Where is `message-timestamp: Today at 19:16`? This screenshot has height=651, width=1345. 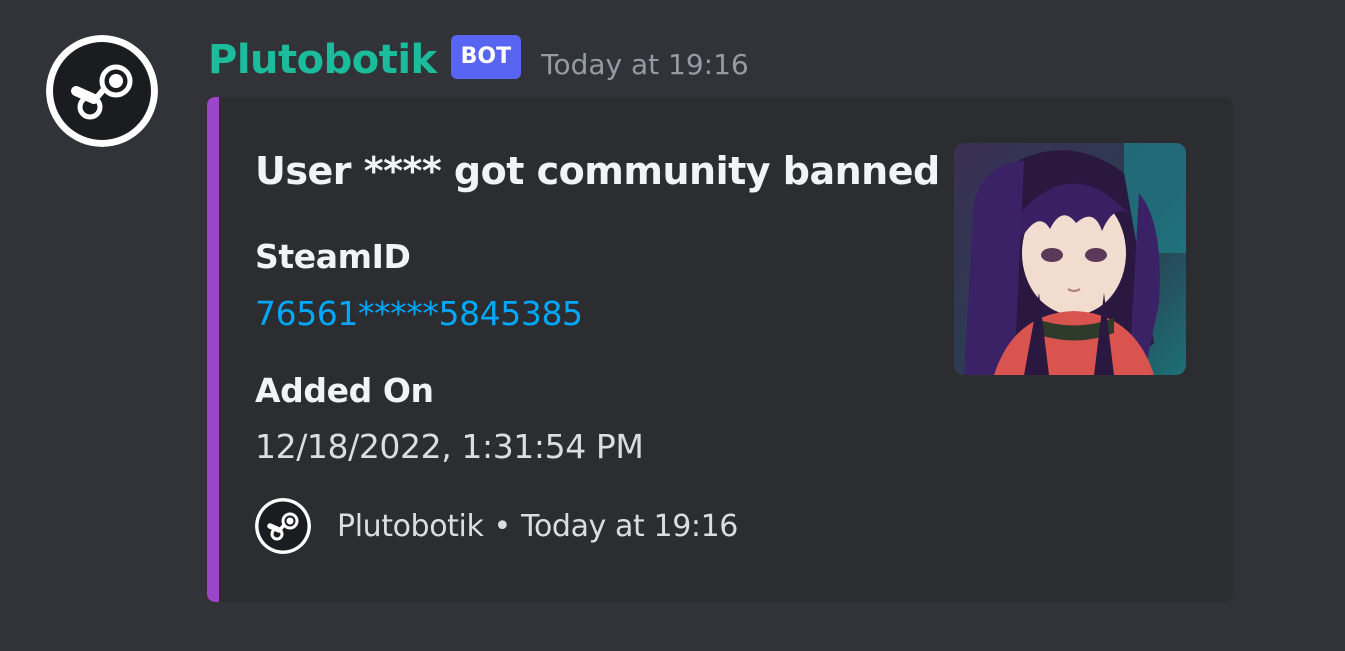 message-timestamp: Today at 19:16 is located at coordinates (645, 64).